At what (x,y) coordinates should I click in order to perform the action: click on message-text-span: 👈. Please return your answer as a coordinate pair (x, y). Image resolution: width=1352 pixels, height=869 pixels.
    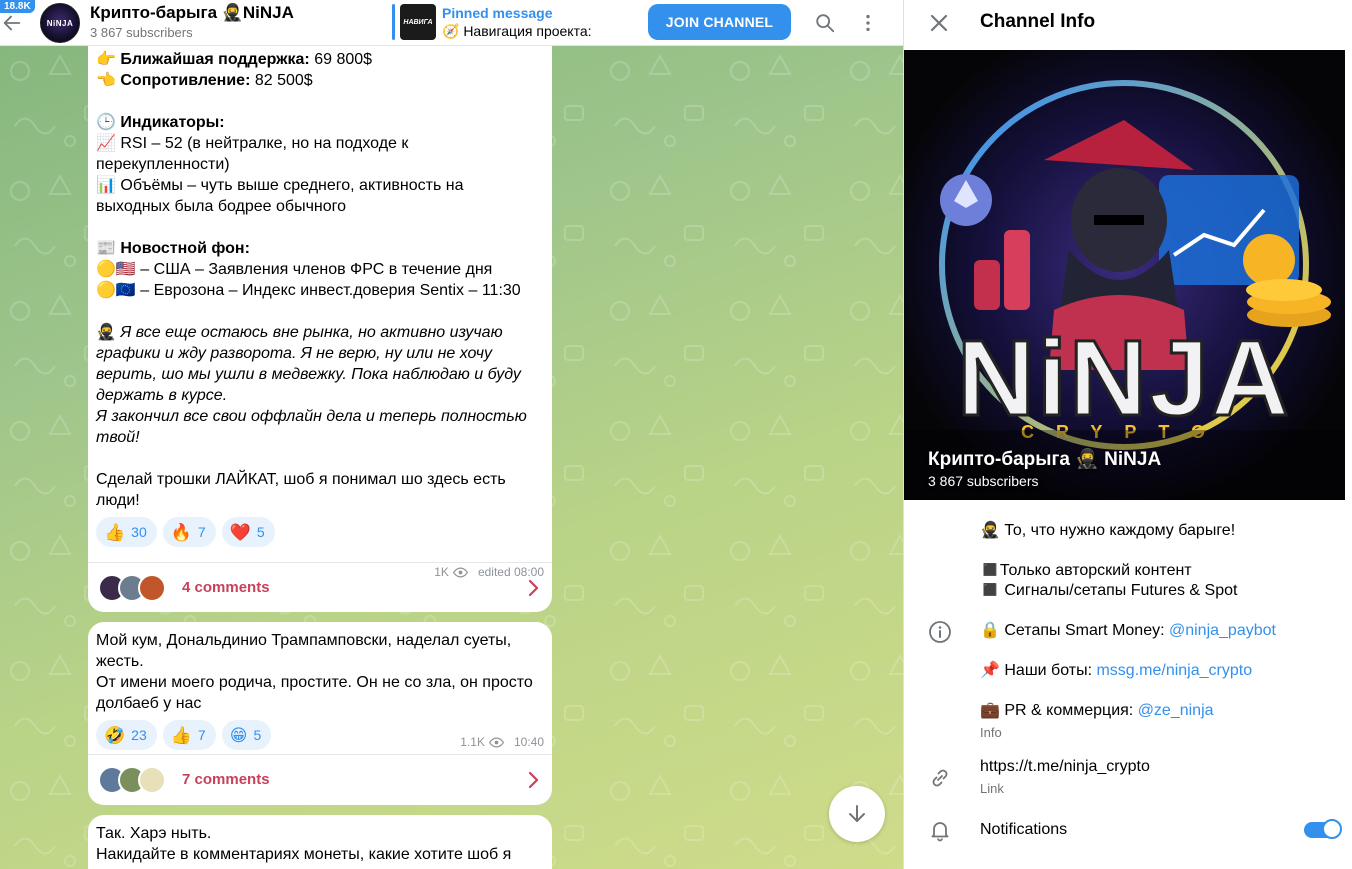
    Looking at the image, I should click on (108, 80).